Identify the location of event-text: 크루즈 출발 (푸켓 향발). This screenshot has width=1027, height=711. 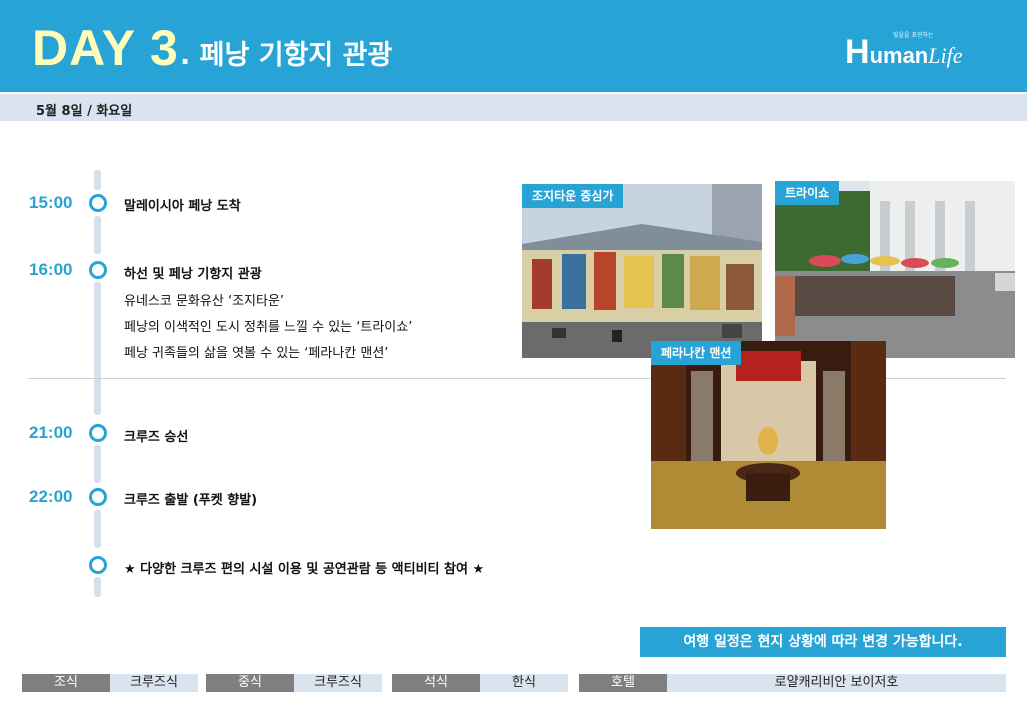
(191, 500).